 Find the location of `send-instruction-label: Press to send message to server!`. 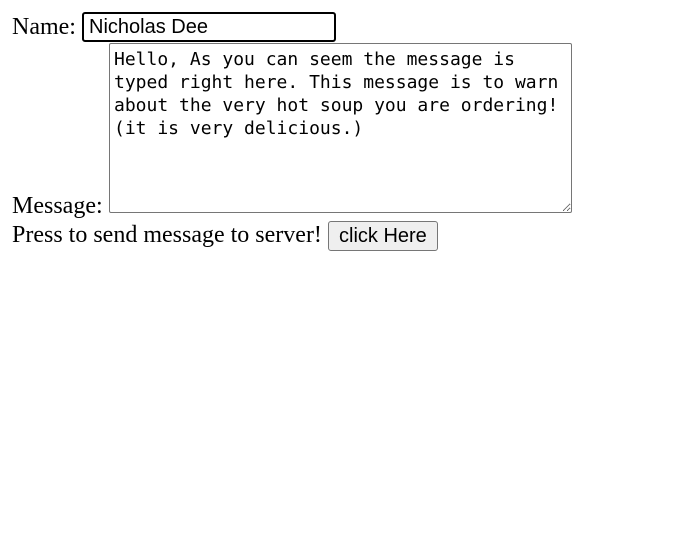

send-instruction-label: Press to send message to server! is located at coordinates (167, 235).